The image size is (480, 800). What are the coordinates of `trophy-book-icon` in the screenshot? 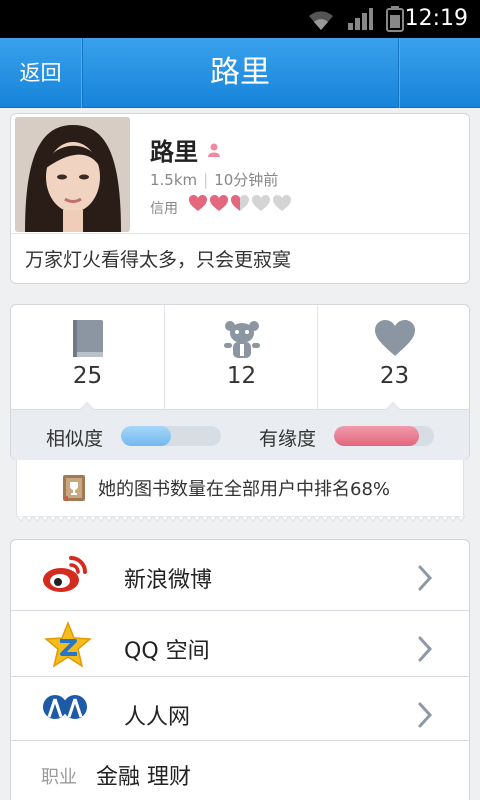 It's located at (74, 488).